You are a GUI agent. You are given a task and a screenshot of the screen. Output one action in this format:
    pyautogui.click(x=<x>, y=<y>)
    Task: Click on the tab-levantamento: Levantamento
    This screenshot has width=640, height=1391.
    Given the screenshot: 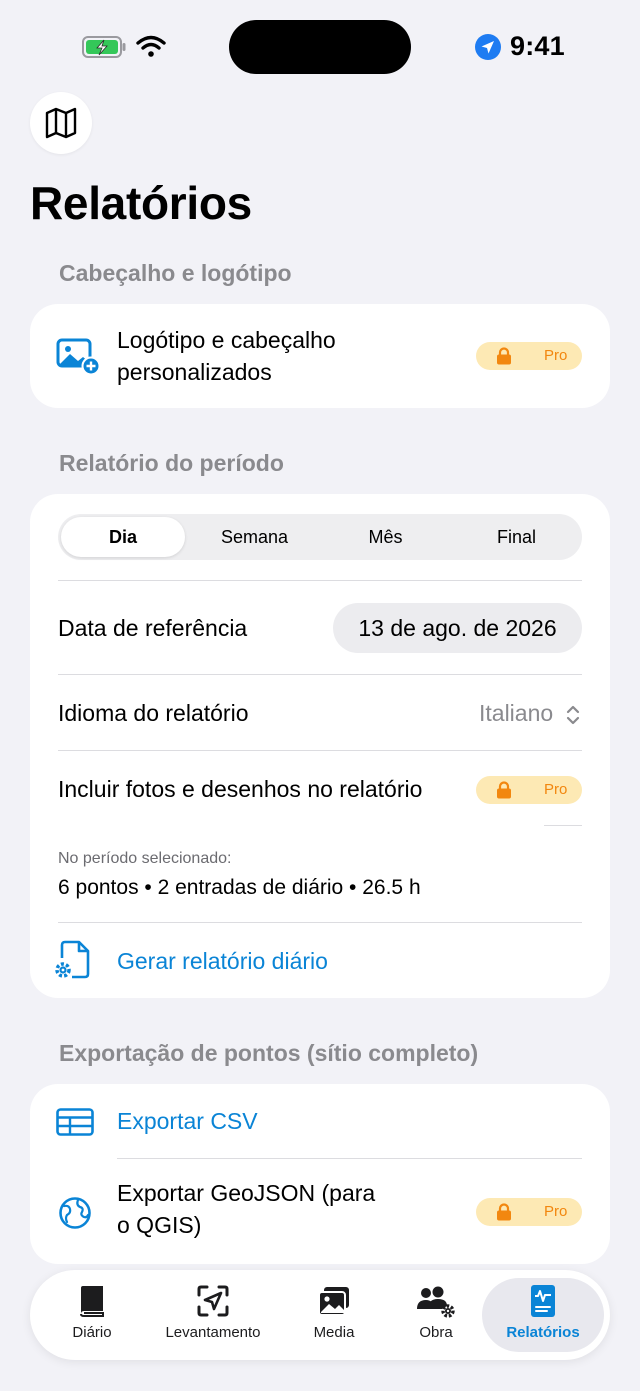 What is the action you would take?
    pyautogui.click(x=213, y=1315)
    